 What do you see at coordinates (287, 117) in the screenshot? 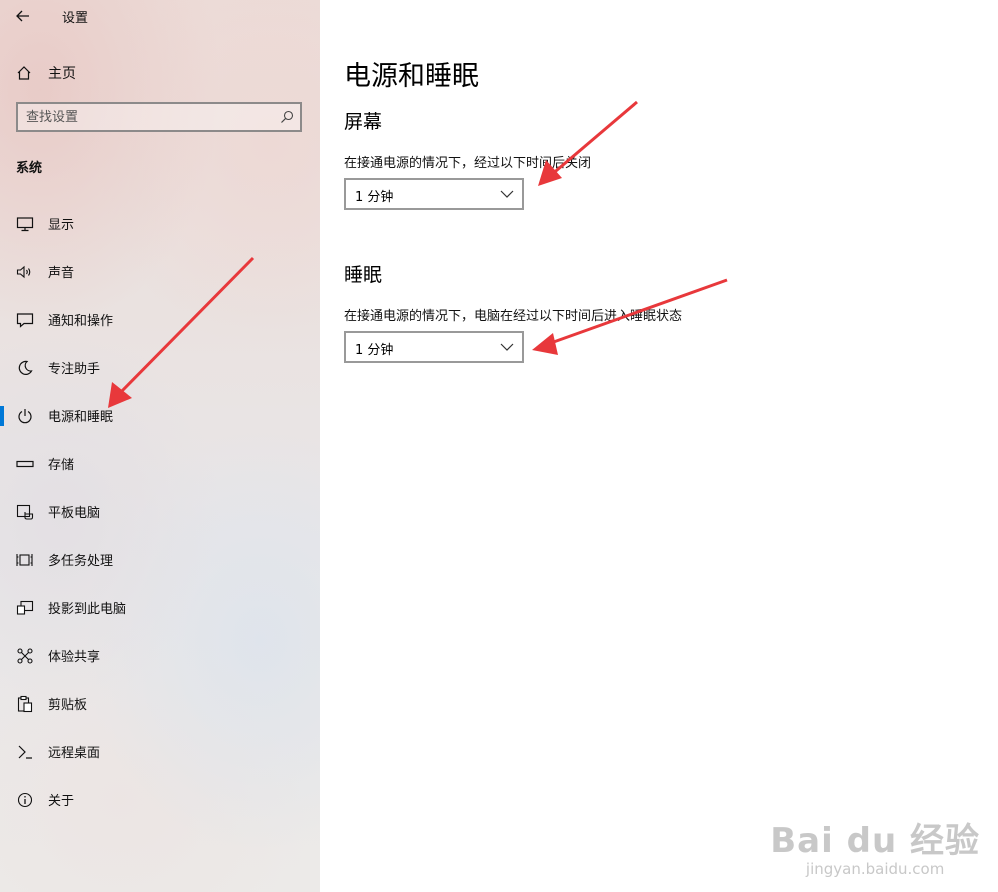
I see `search-icon` at bounding box center [287, 117].